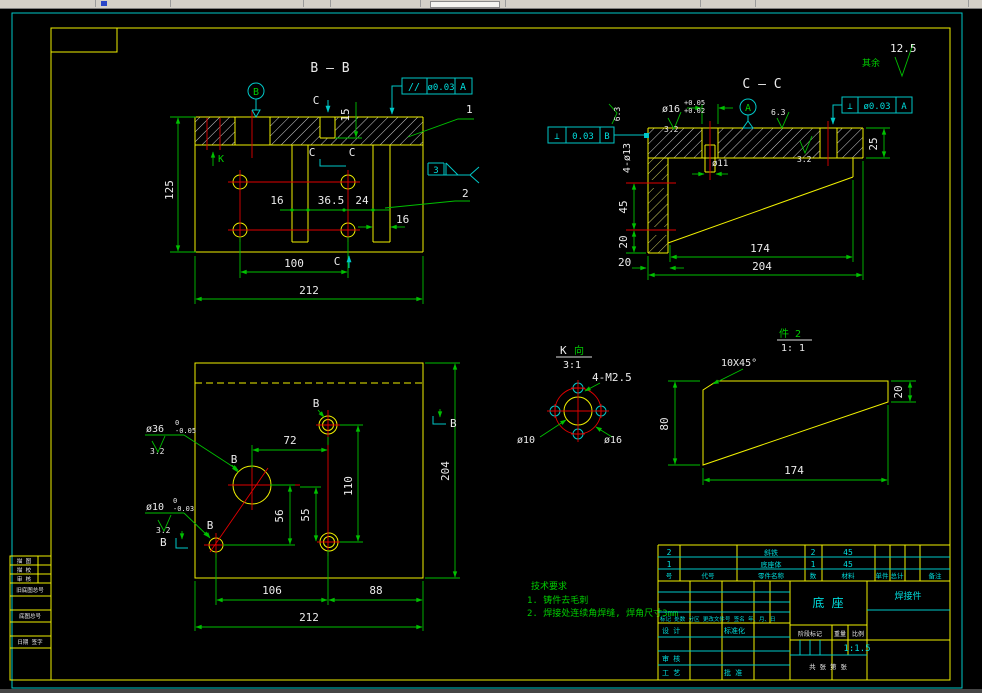 The image size is (982, 693). What do you see at coordinates (309, 617) in the screenshot?
I see `plan-dim-212: 212` at bounding box center [309, 617].